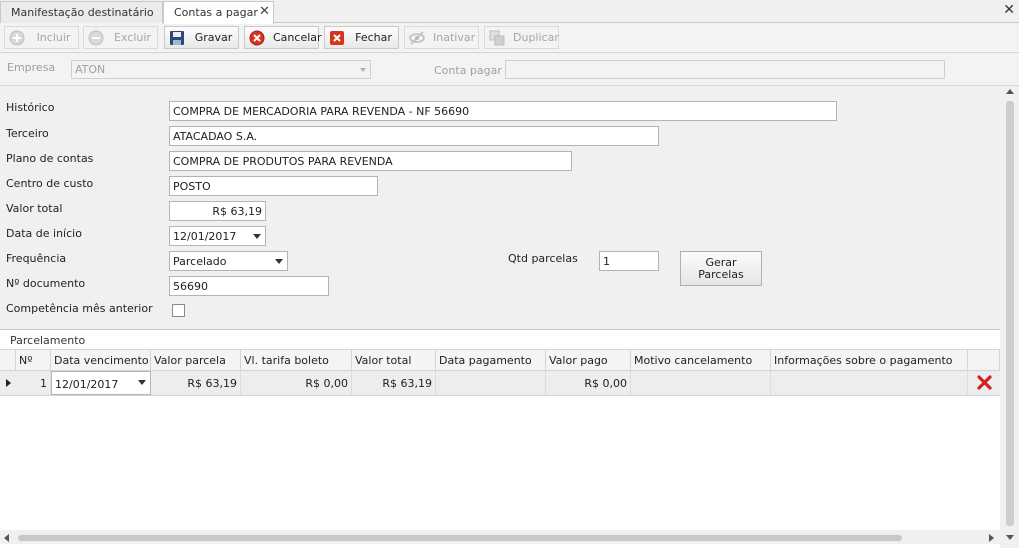  I want to click on scroll-down-icon, so click(1010, 537).